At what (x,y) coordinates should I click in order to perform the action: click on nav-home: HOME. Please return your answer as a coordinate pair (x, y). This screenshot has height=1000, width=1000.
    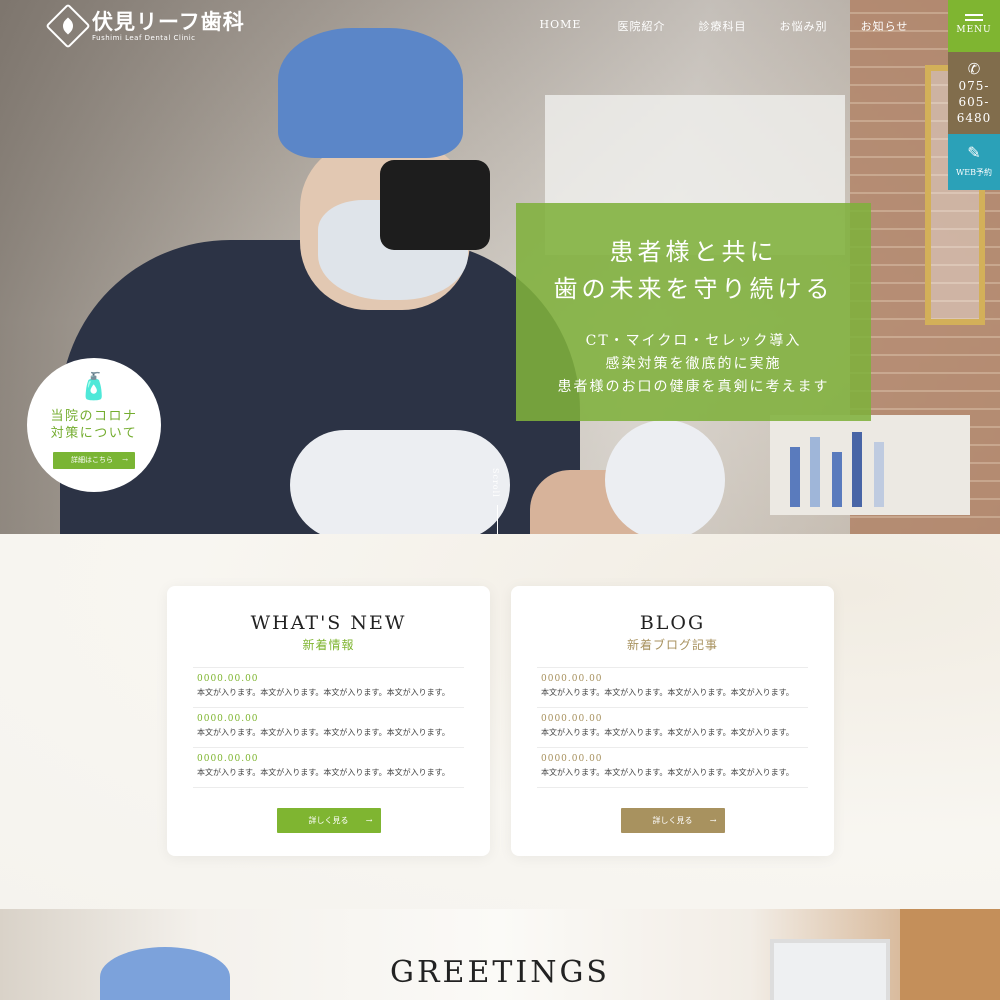
    Looking at the image, I should click on (560, 26).